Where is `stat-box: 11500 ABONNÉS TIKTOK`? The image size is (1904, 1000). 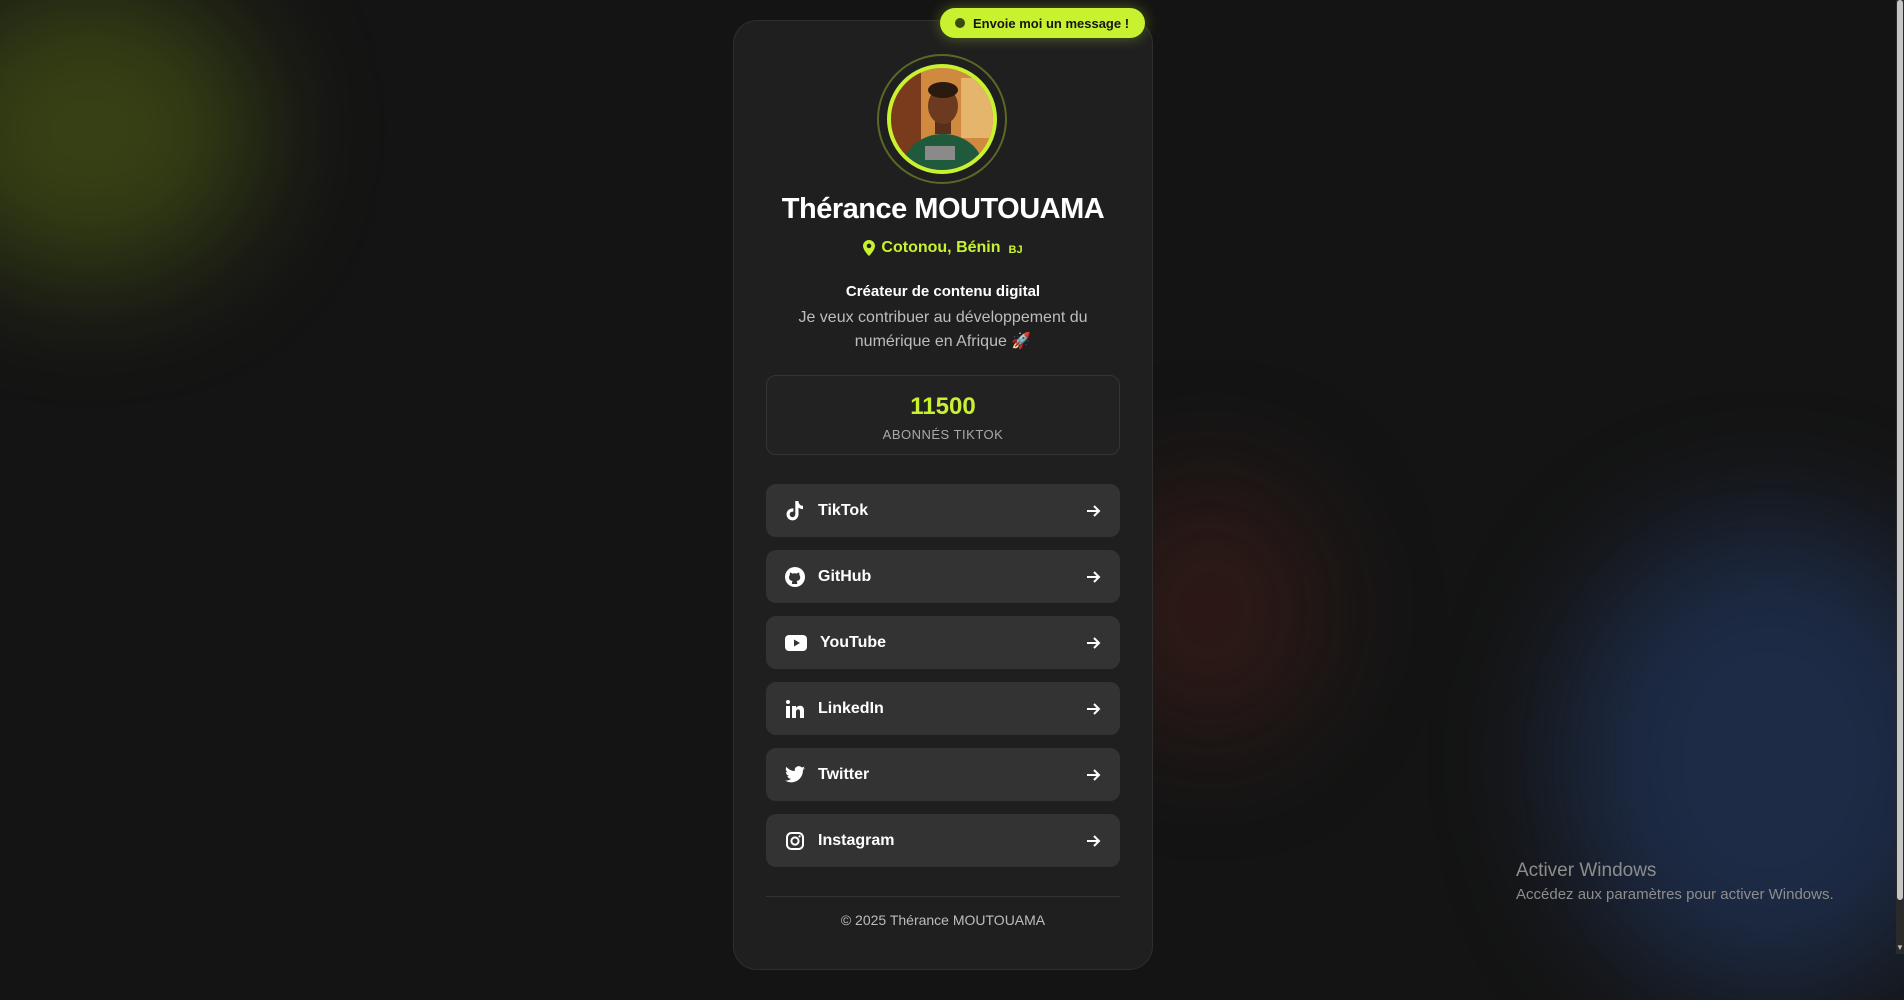 stat-box: 11500 ABONNÉS TIKTOK is located at coordinates (943, 415).